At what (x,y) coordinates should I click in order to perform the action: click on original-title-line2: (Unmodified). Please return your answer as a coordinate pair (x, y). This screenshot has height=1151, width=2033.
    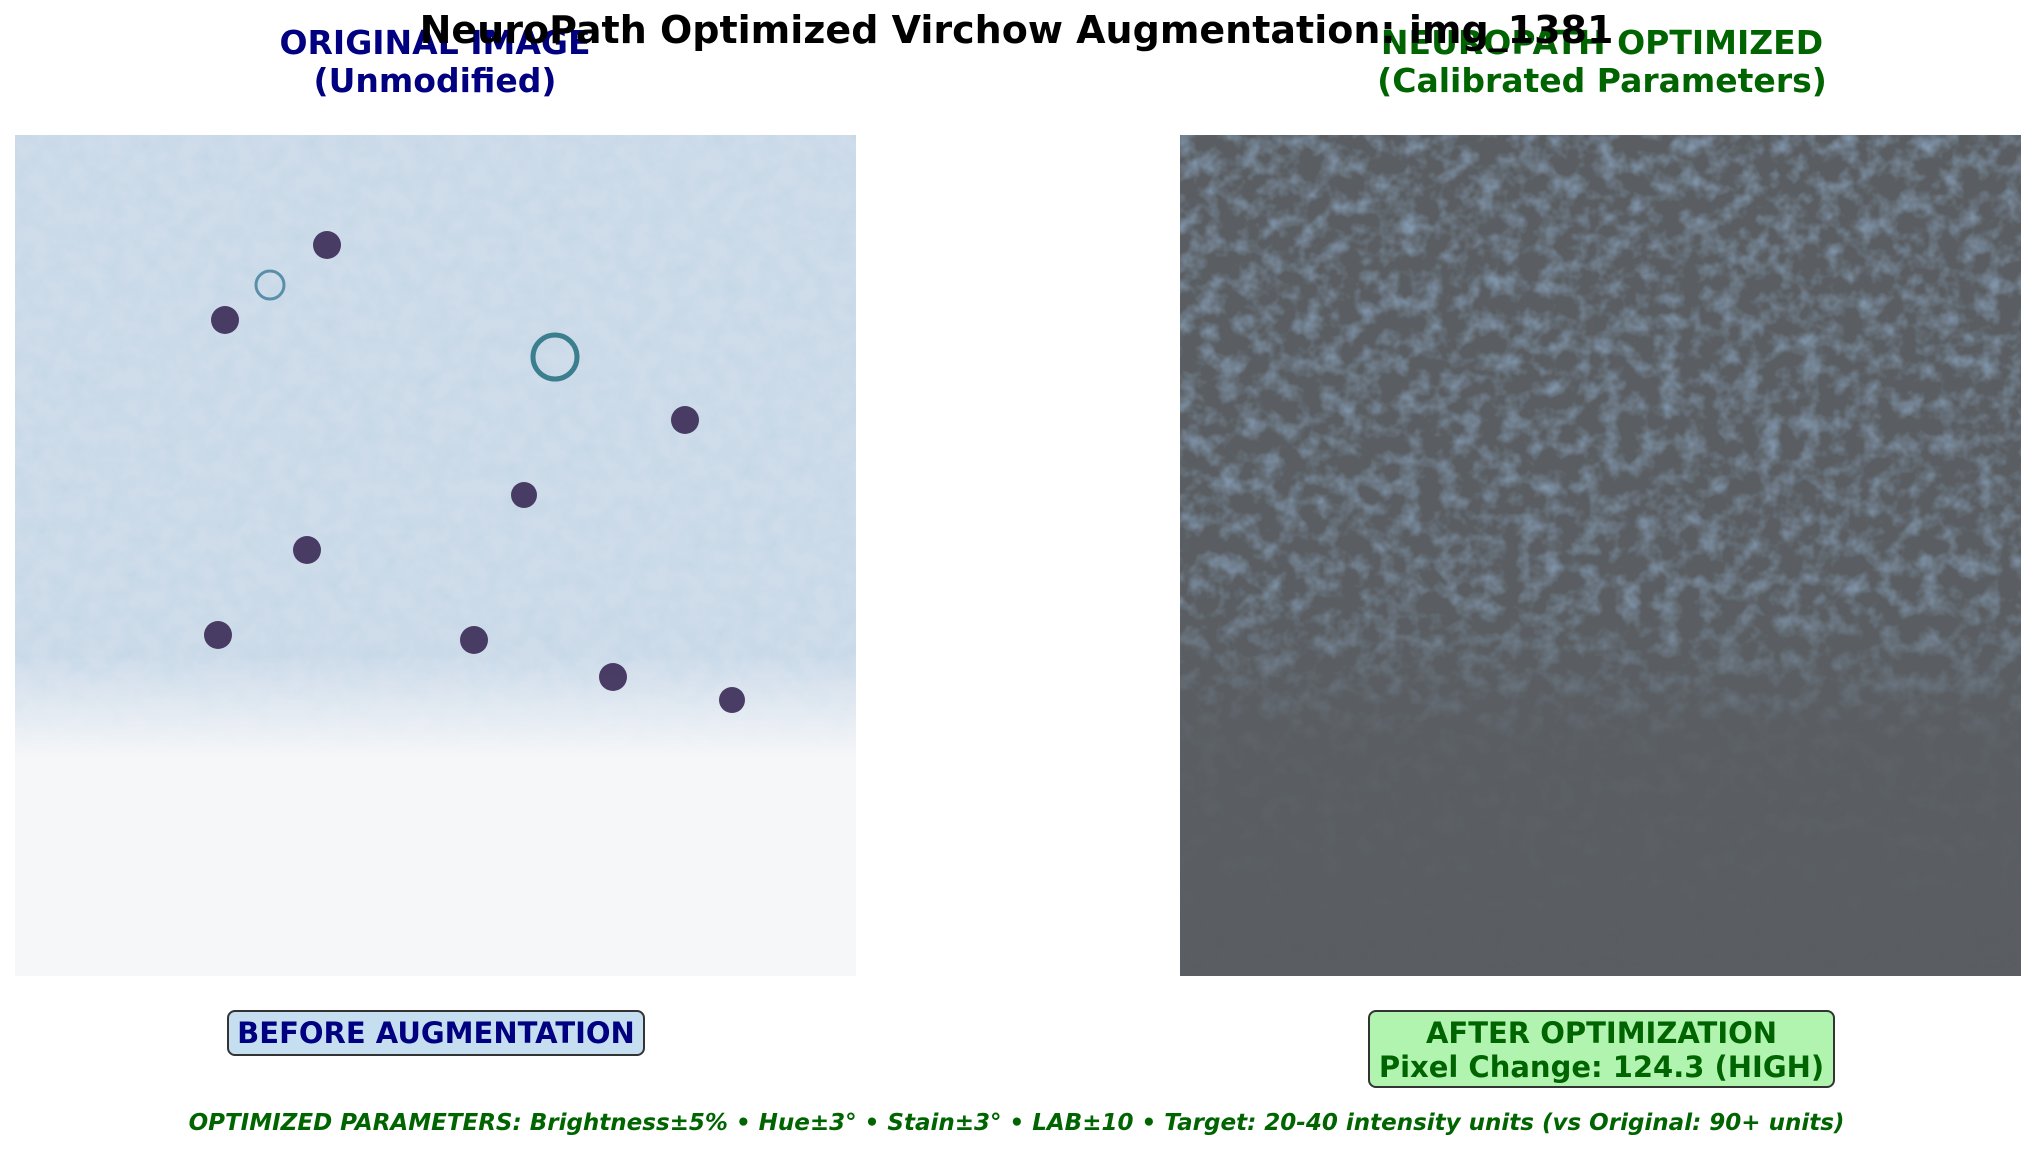
    Looking at the image, I should click on (435, 80).